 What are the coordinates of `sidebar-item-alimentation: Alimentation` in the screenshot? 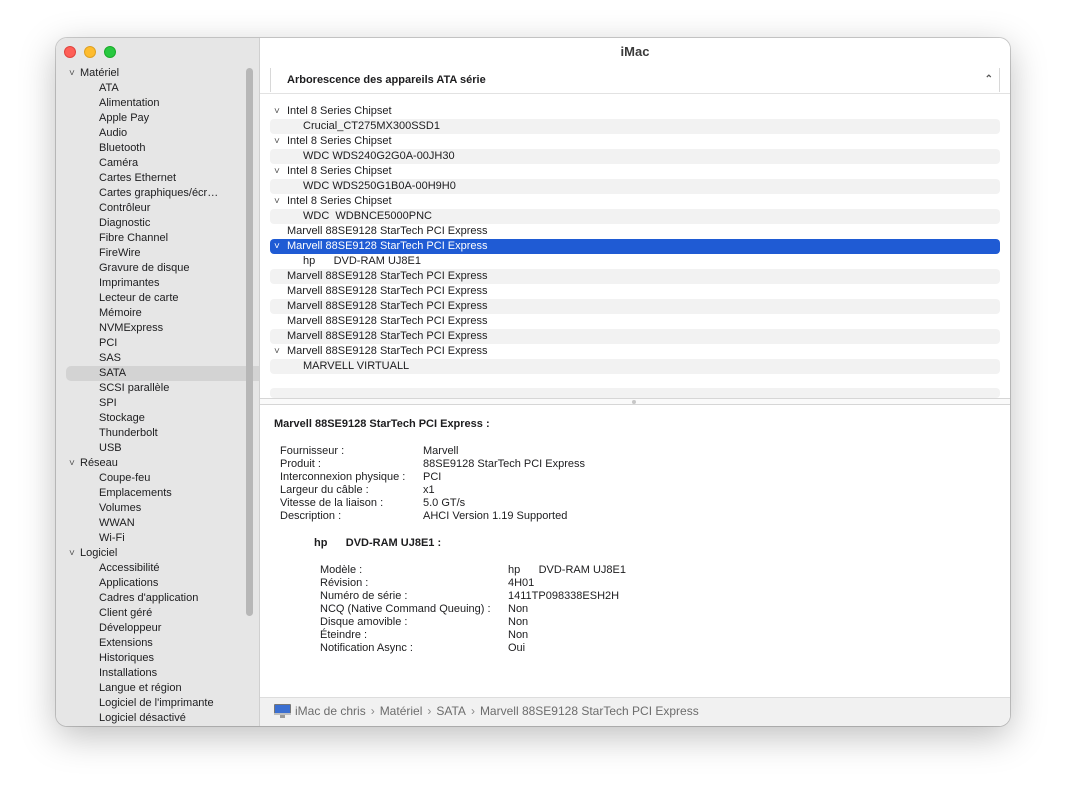 It's located at (156, 103).